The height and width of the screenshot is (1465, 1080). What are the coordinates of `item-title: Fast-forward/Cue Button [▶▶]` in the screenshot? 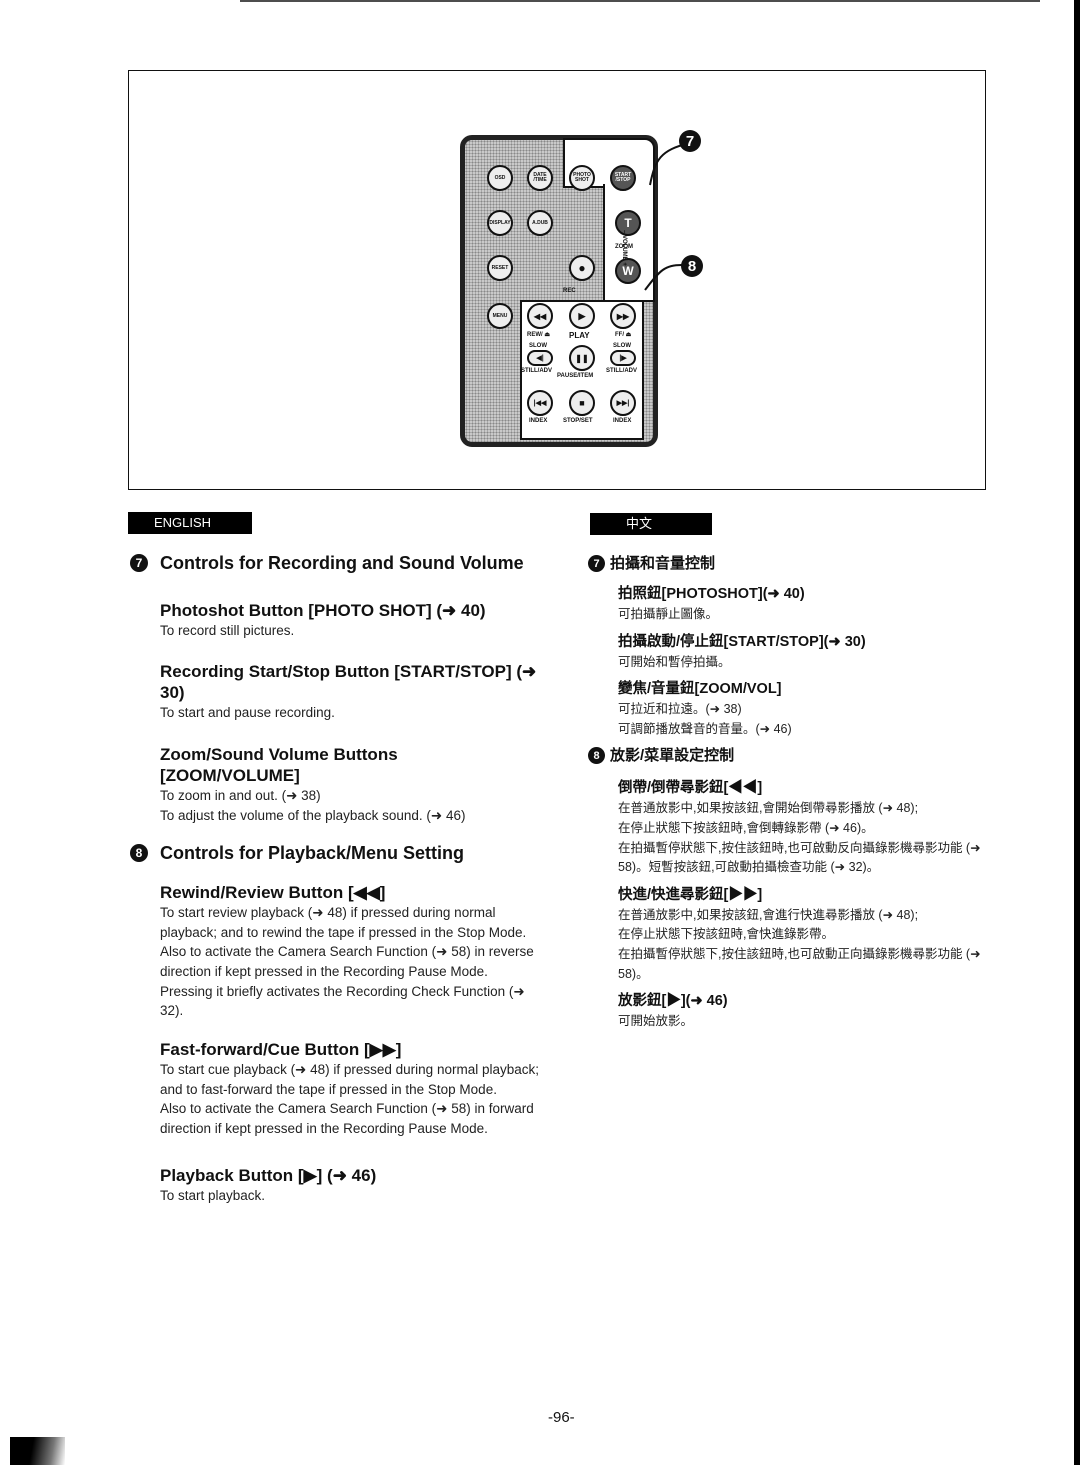 It's located at (281, 1050).